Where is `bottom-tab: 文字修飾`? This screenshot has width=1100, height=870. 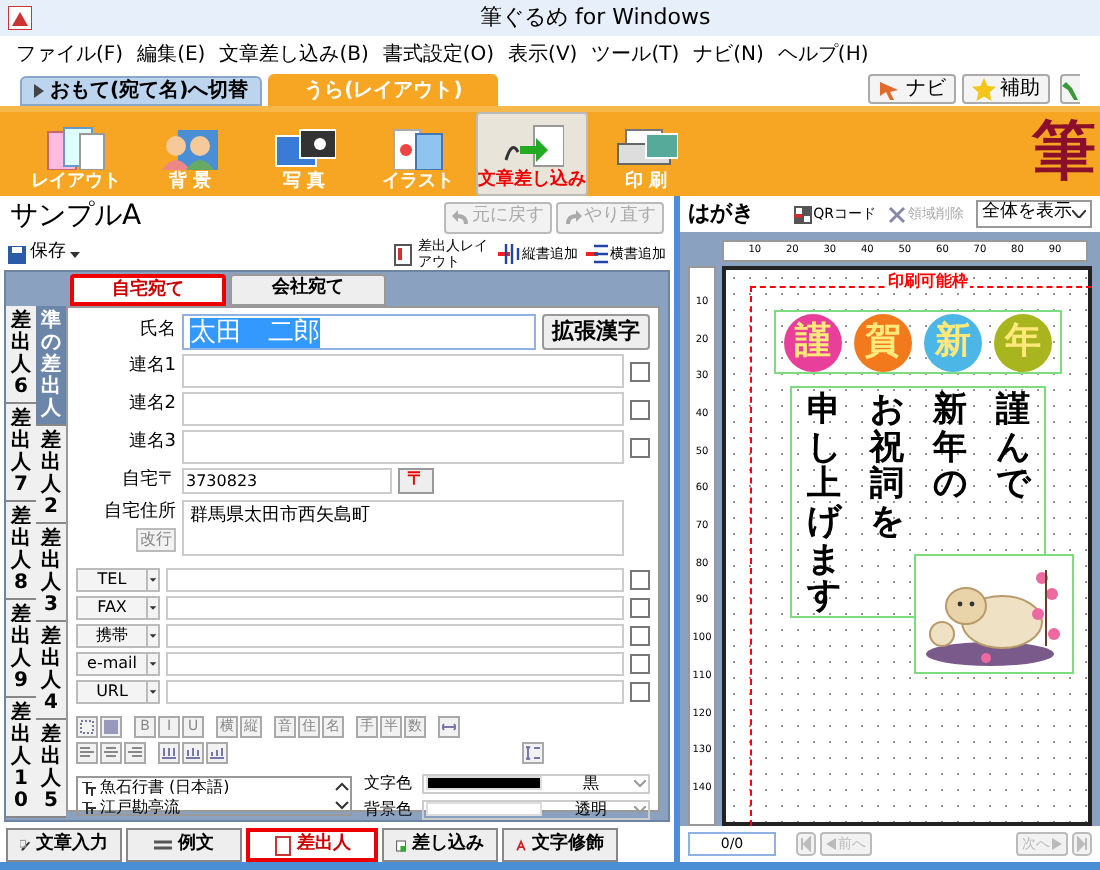 bottom-tab: 文字修飾 is located at coordinates (560, 845).